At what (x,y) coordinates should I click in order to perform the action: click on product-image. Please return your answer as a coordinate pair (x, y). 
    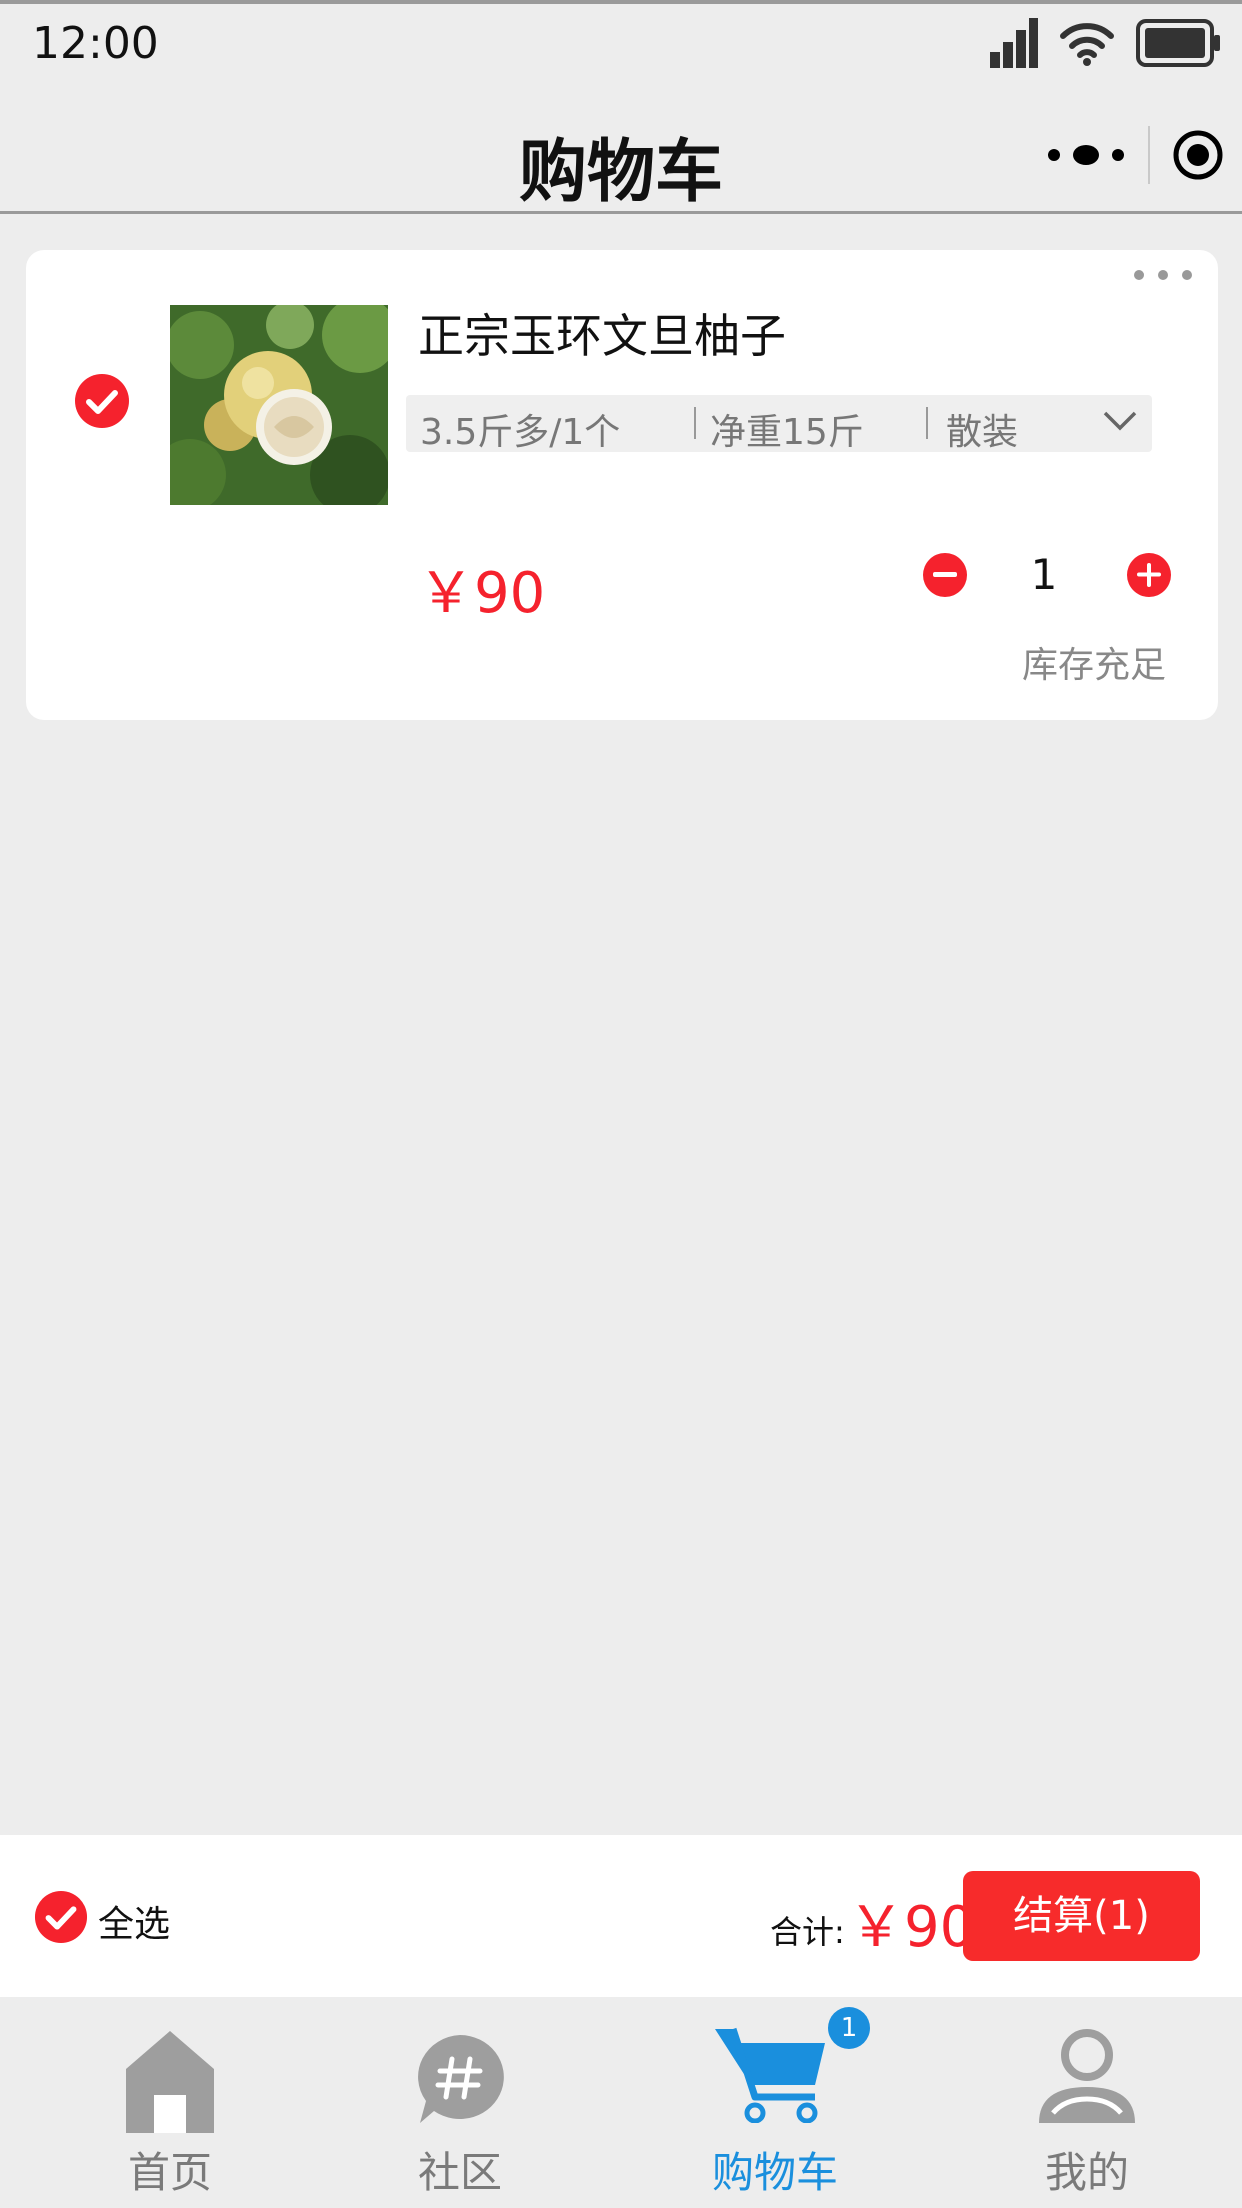
    Looking at the image, I should click on (279, 405).